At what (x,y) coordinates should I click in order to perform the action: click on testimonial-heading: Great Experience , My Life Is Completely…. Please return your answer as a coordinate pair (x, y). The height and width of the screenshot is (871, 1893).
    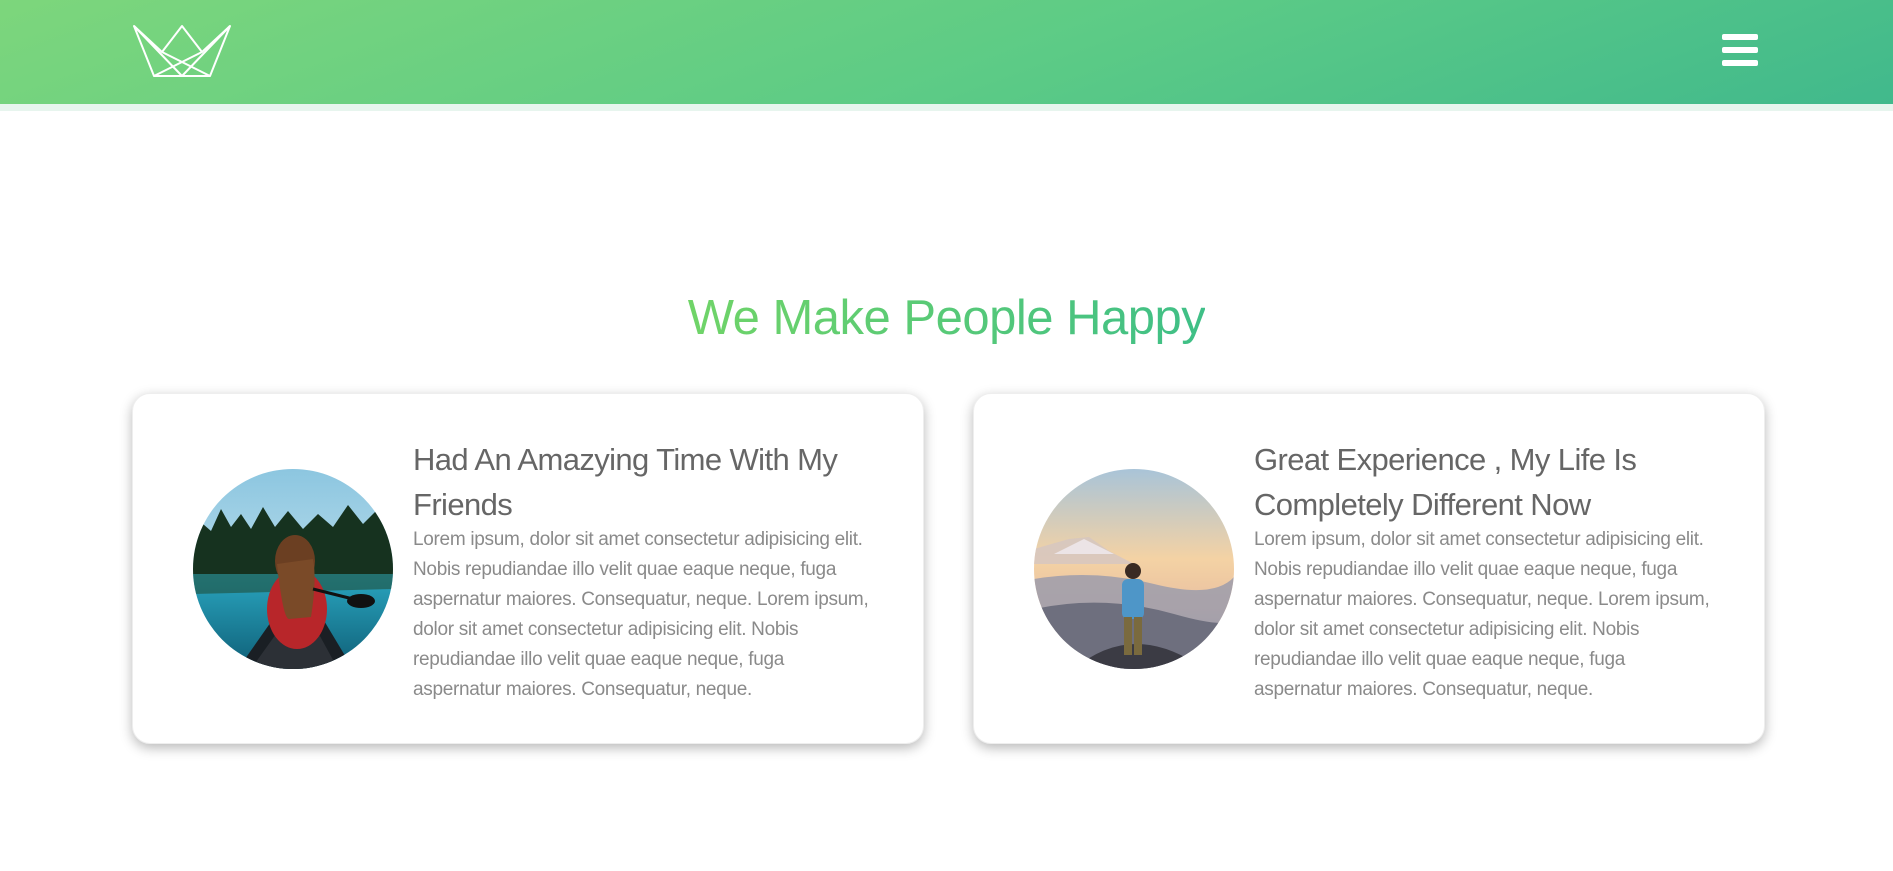
    Looking at the image, I should click on (1445, 482).